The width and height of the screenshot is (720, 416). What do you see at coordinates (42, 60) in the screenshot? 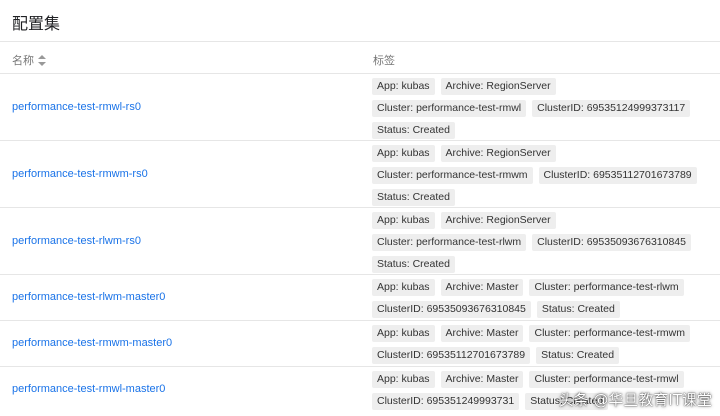
I see `sort-icon` at bounding box center [42, 60].